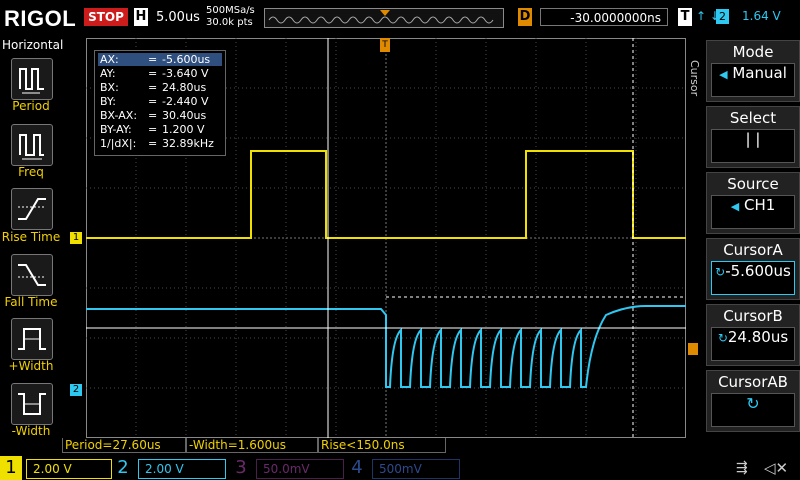 This screenshot has width=800, height=480. Describe the element at coordinates (31, 106) in the screenshot. I see `period-label: Period` at that location.